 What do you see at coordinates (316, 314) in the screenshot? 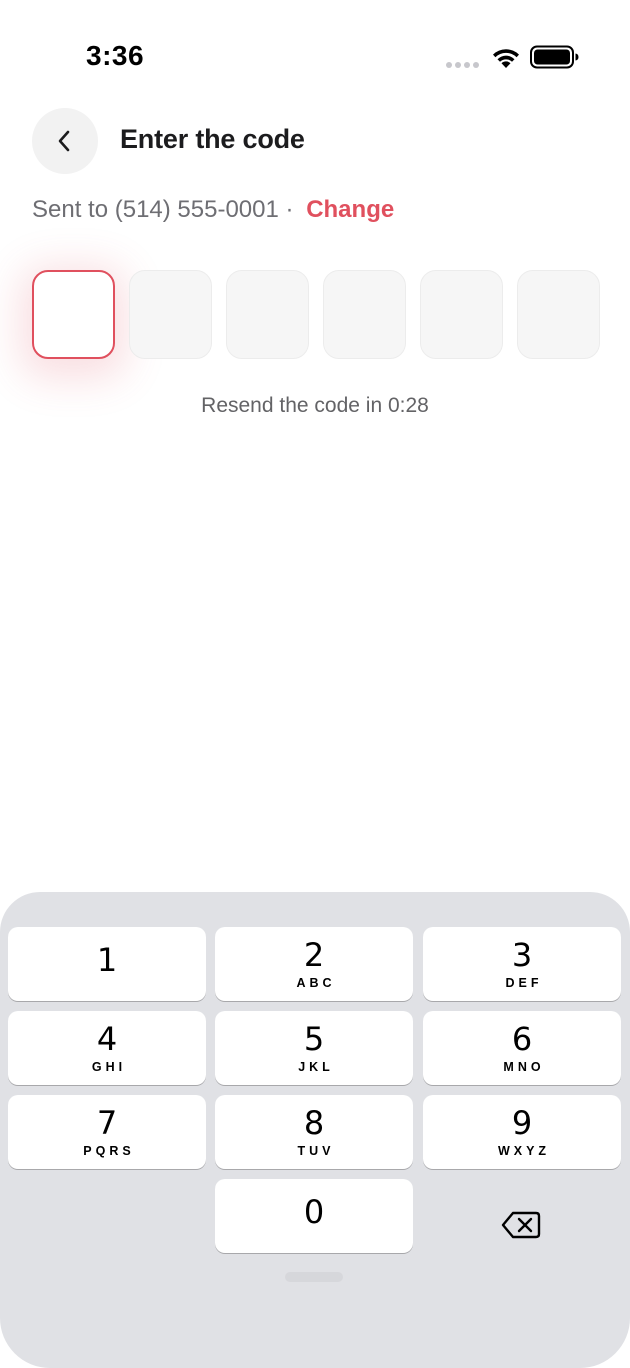
I see `code-input-row` at bounding box center [316, 314].